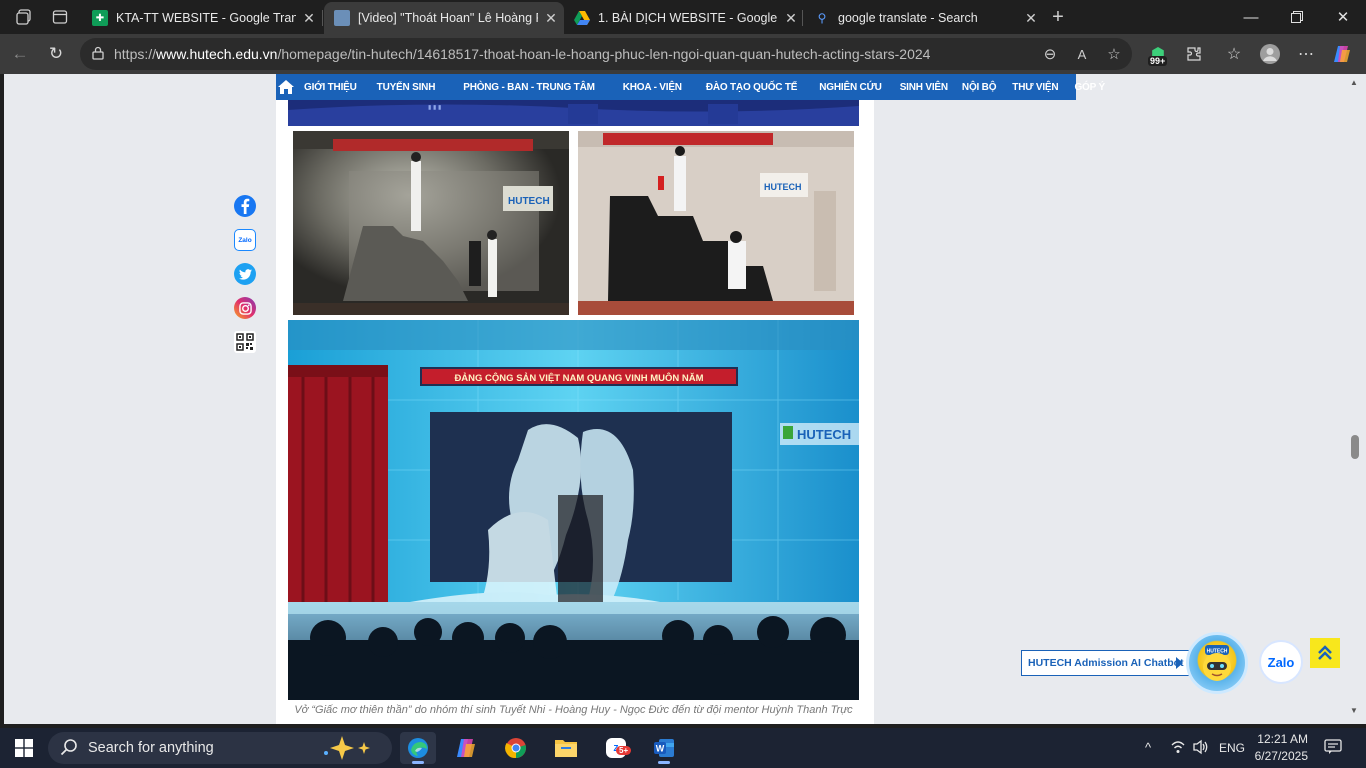 The height and width of the screenshot is (768, 1366). Describe the element at coordinates (1058, 17) in the screenshot. I see `new-tab-icon: +` at that location.